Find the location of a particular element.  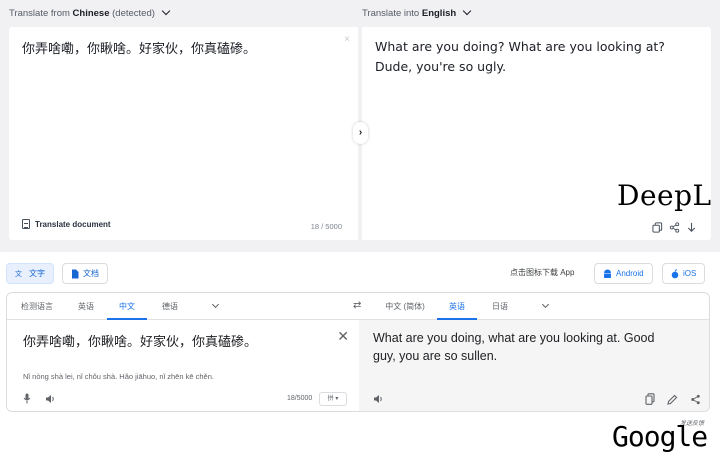

microphone-icon is located at coordinates (27, 398).